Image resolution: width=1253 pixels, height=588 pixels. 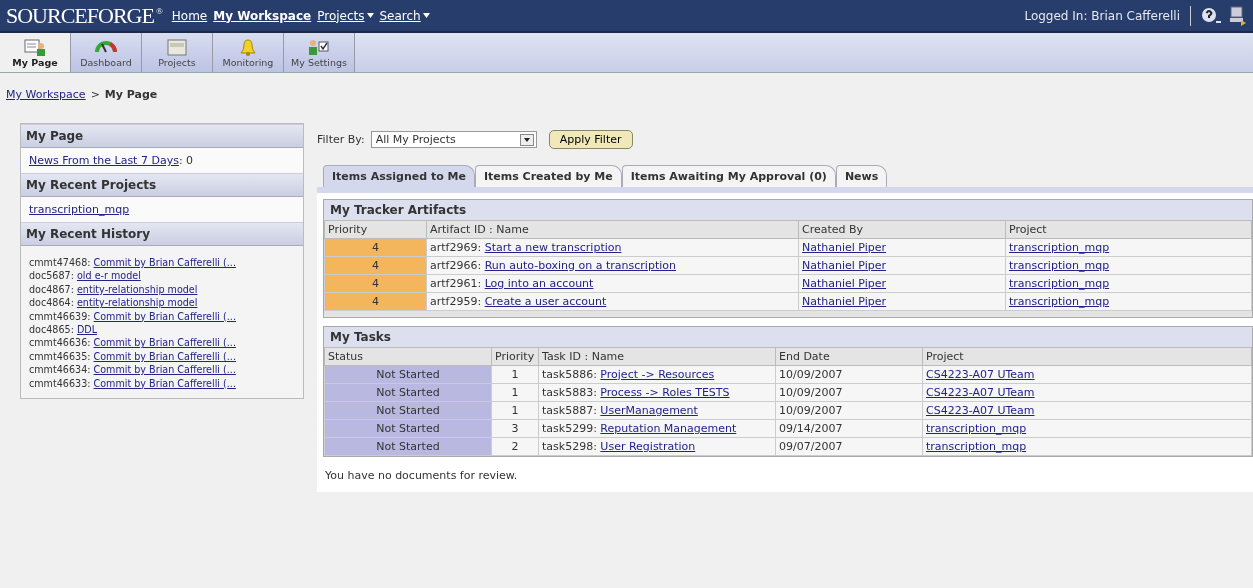 I want to click on logged-in-text: Logged In: Brian Cafferelli, so click(x=1102, y=15).